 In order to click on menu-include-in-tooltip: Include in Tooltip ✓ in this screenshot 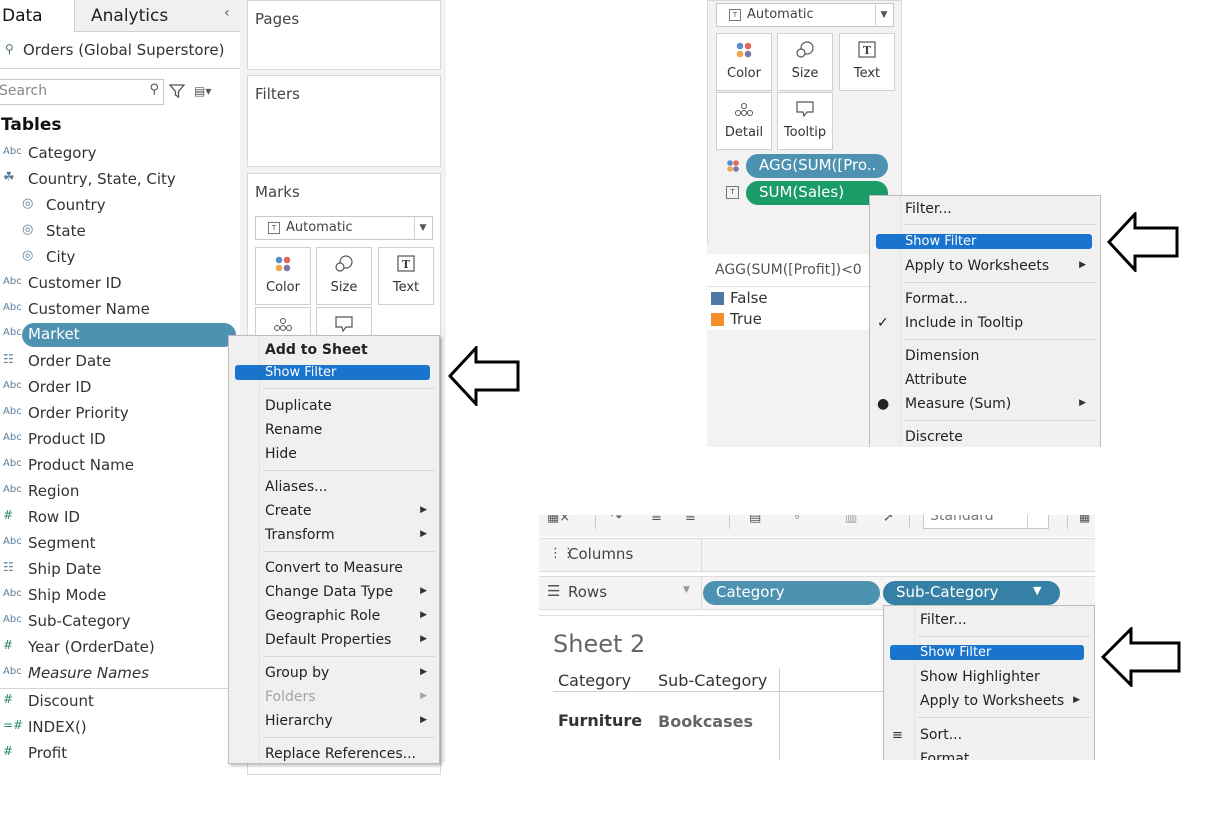, I will do `click(985, 324)`.